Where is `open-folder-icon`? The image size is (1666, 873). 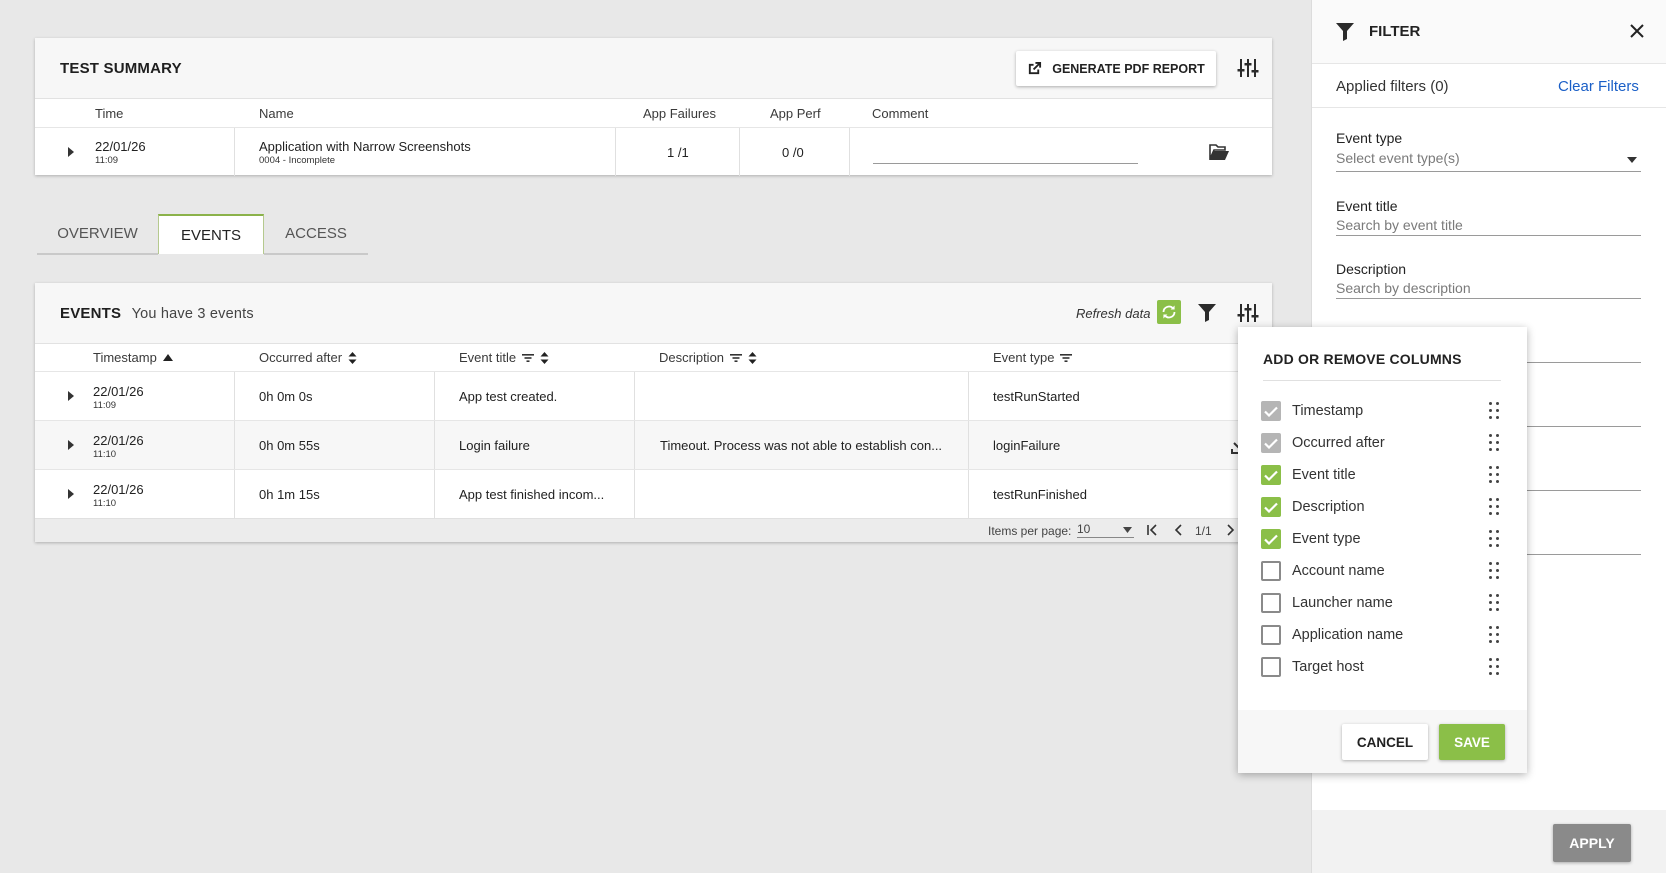 open-folder-icon is located at coordinates (1219, 152).